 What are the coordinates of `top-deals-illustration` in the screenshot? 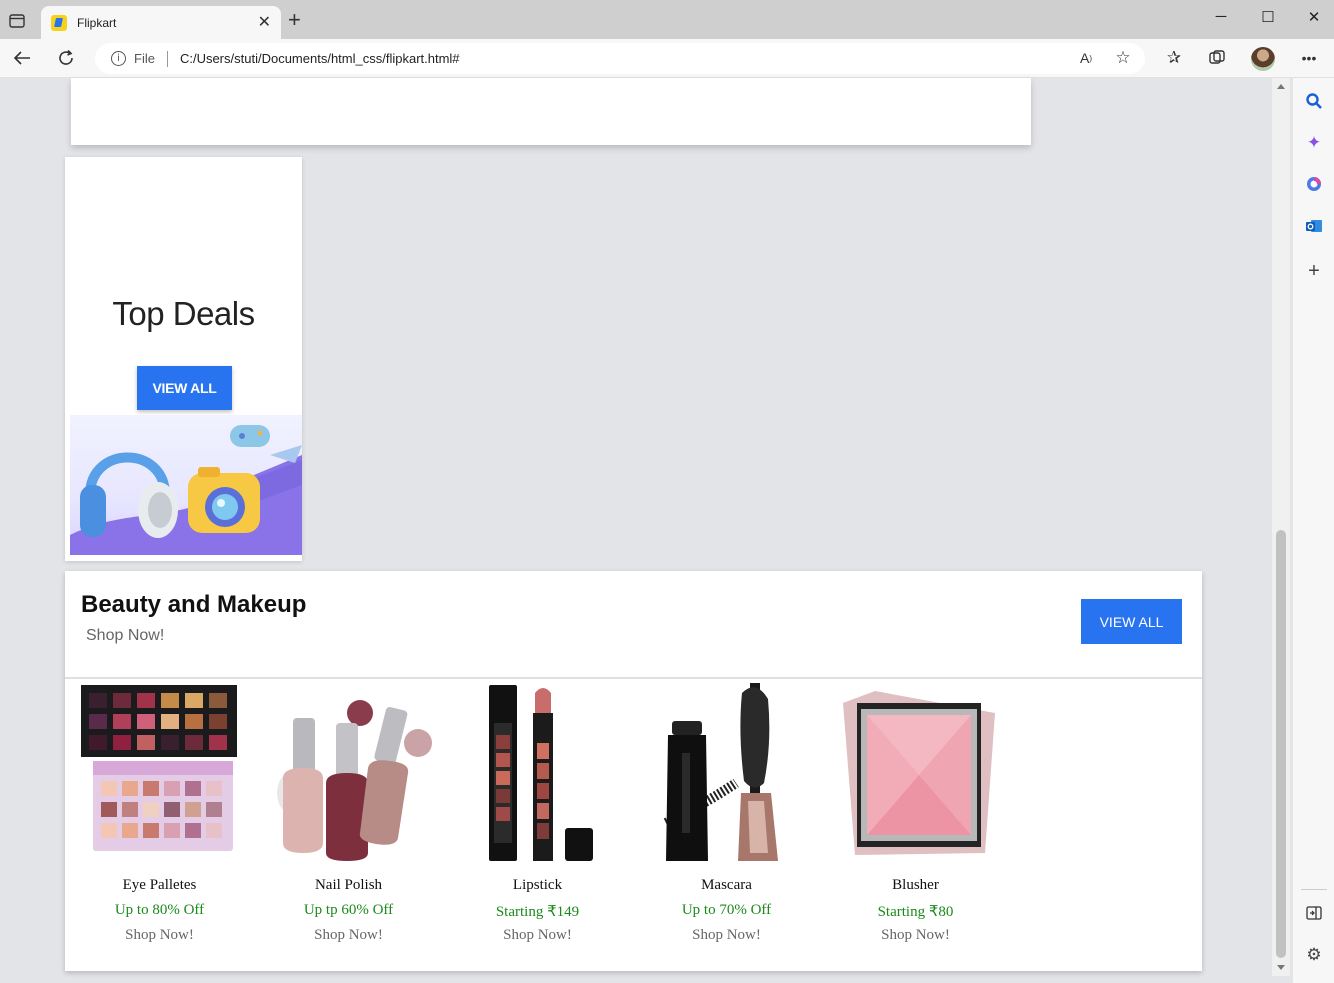 It's located at (186, 485).